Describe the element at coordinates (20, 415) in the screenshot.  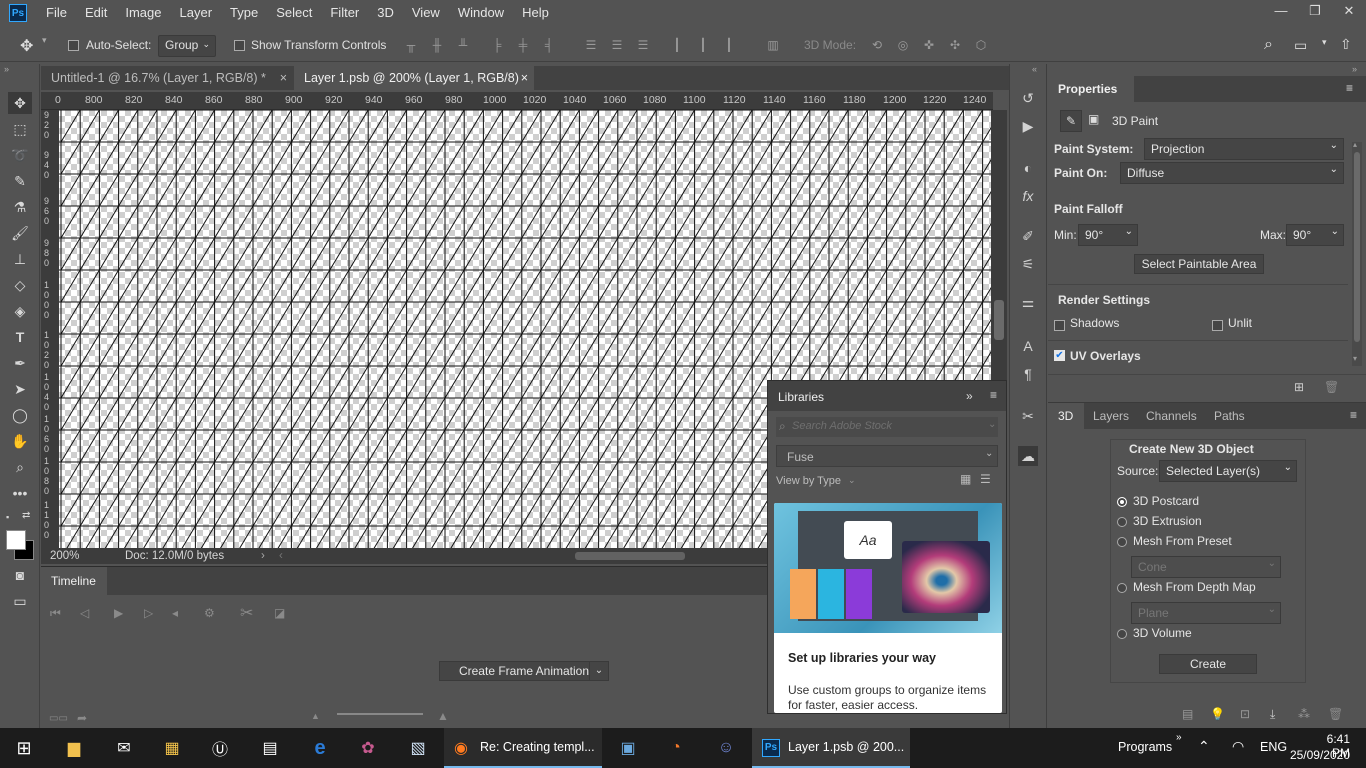
I see `ellipse-tool-icon: ◯` at that location.